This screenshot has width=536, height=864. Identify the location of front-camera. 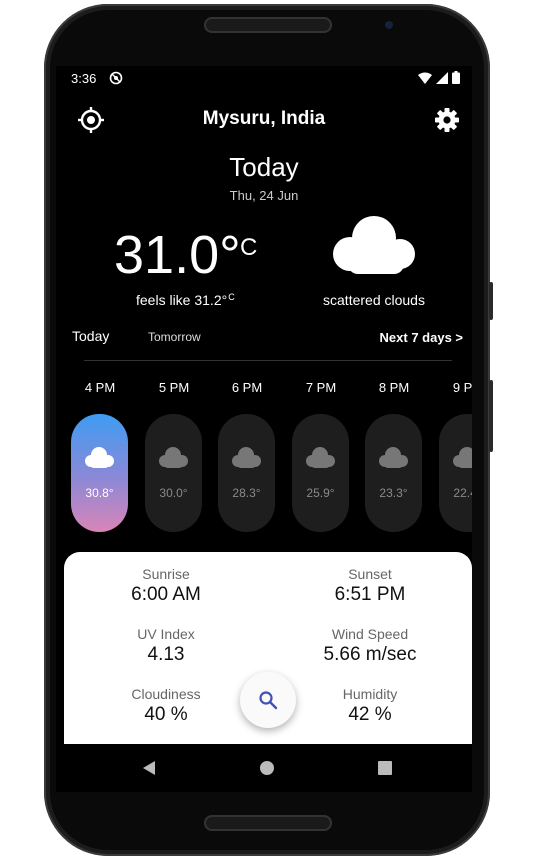
(389, 25).